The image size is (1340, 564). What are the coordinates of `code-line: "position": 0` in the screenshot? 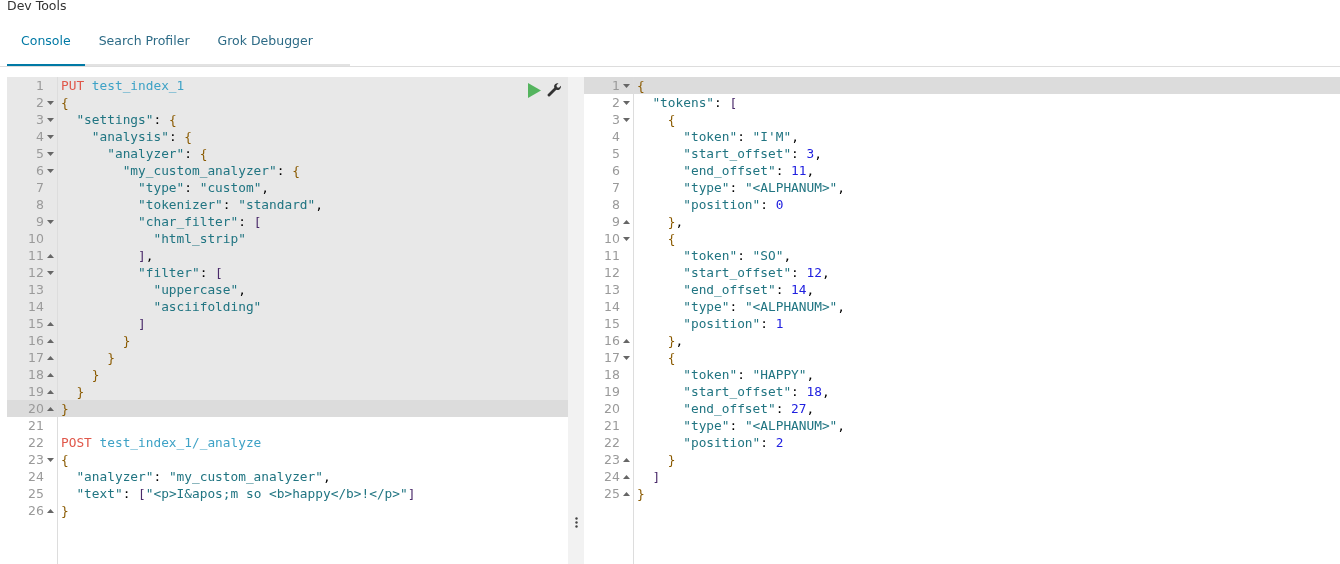 It's located at (733, 204).